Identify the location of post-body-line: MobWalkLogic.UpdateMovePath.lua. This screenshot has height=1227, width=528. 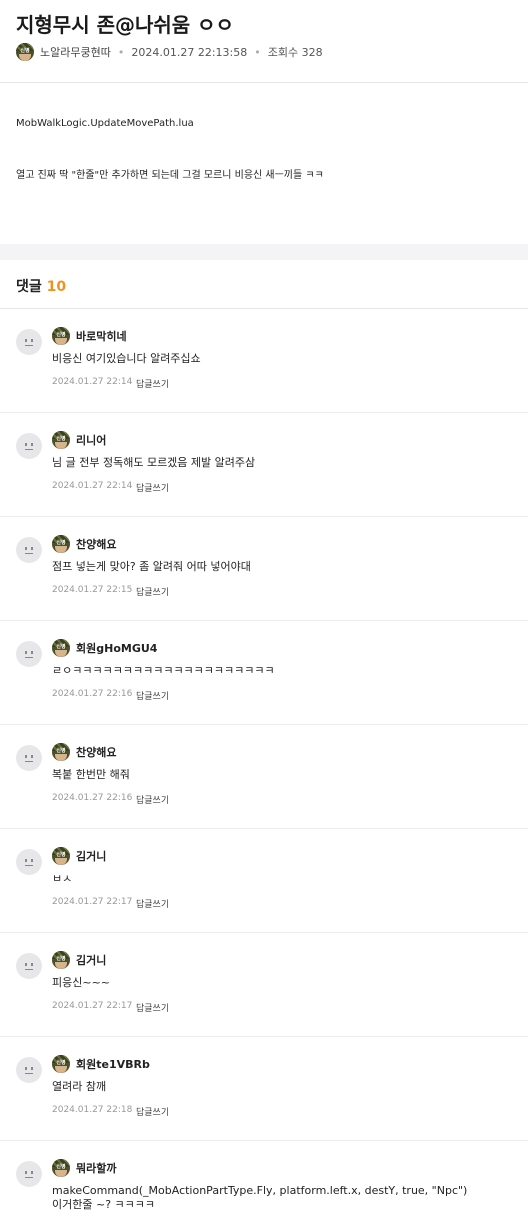
(105, 123).